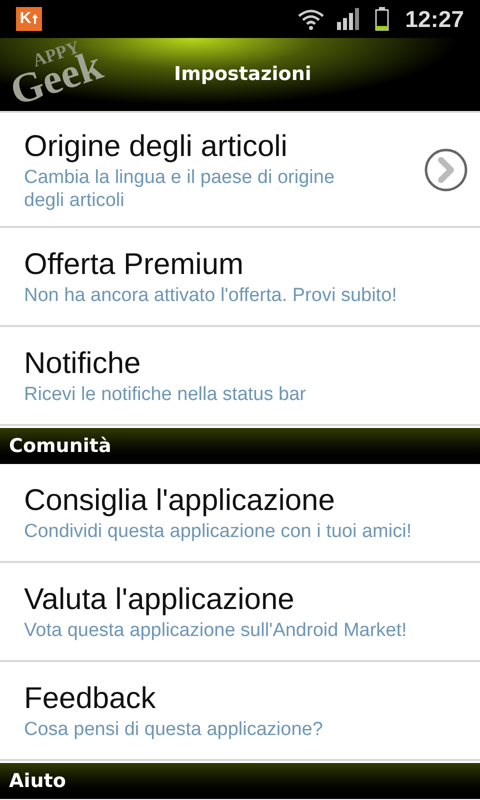  I want to click on row-title: Origine degli articoli, so click(156, 146).